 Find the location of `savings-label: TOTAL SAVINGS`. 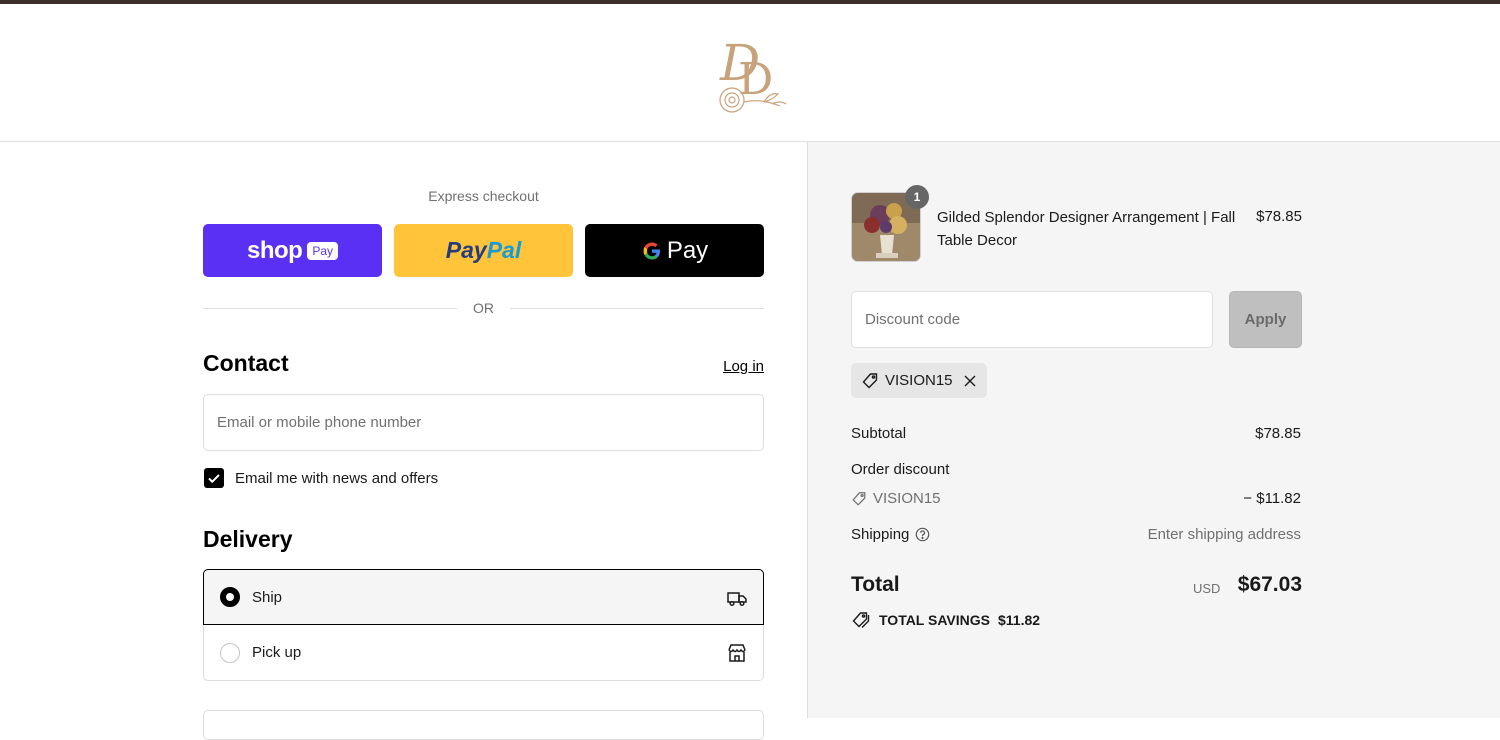

savings-label: TOTAL SAVINGS is located at coordinates (934, 620).